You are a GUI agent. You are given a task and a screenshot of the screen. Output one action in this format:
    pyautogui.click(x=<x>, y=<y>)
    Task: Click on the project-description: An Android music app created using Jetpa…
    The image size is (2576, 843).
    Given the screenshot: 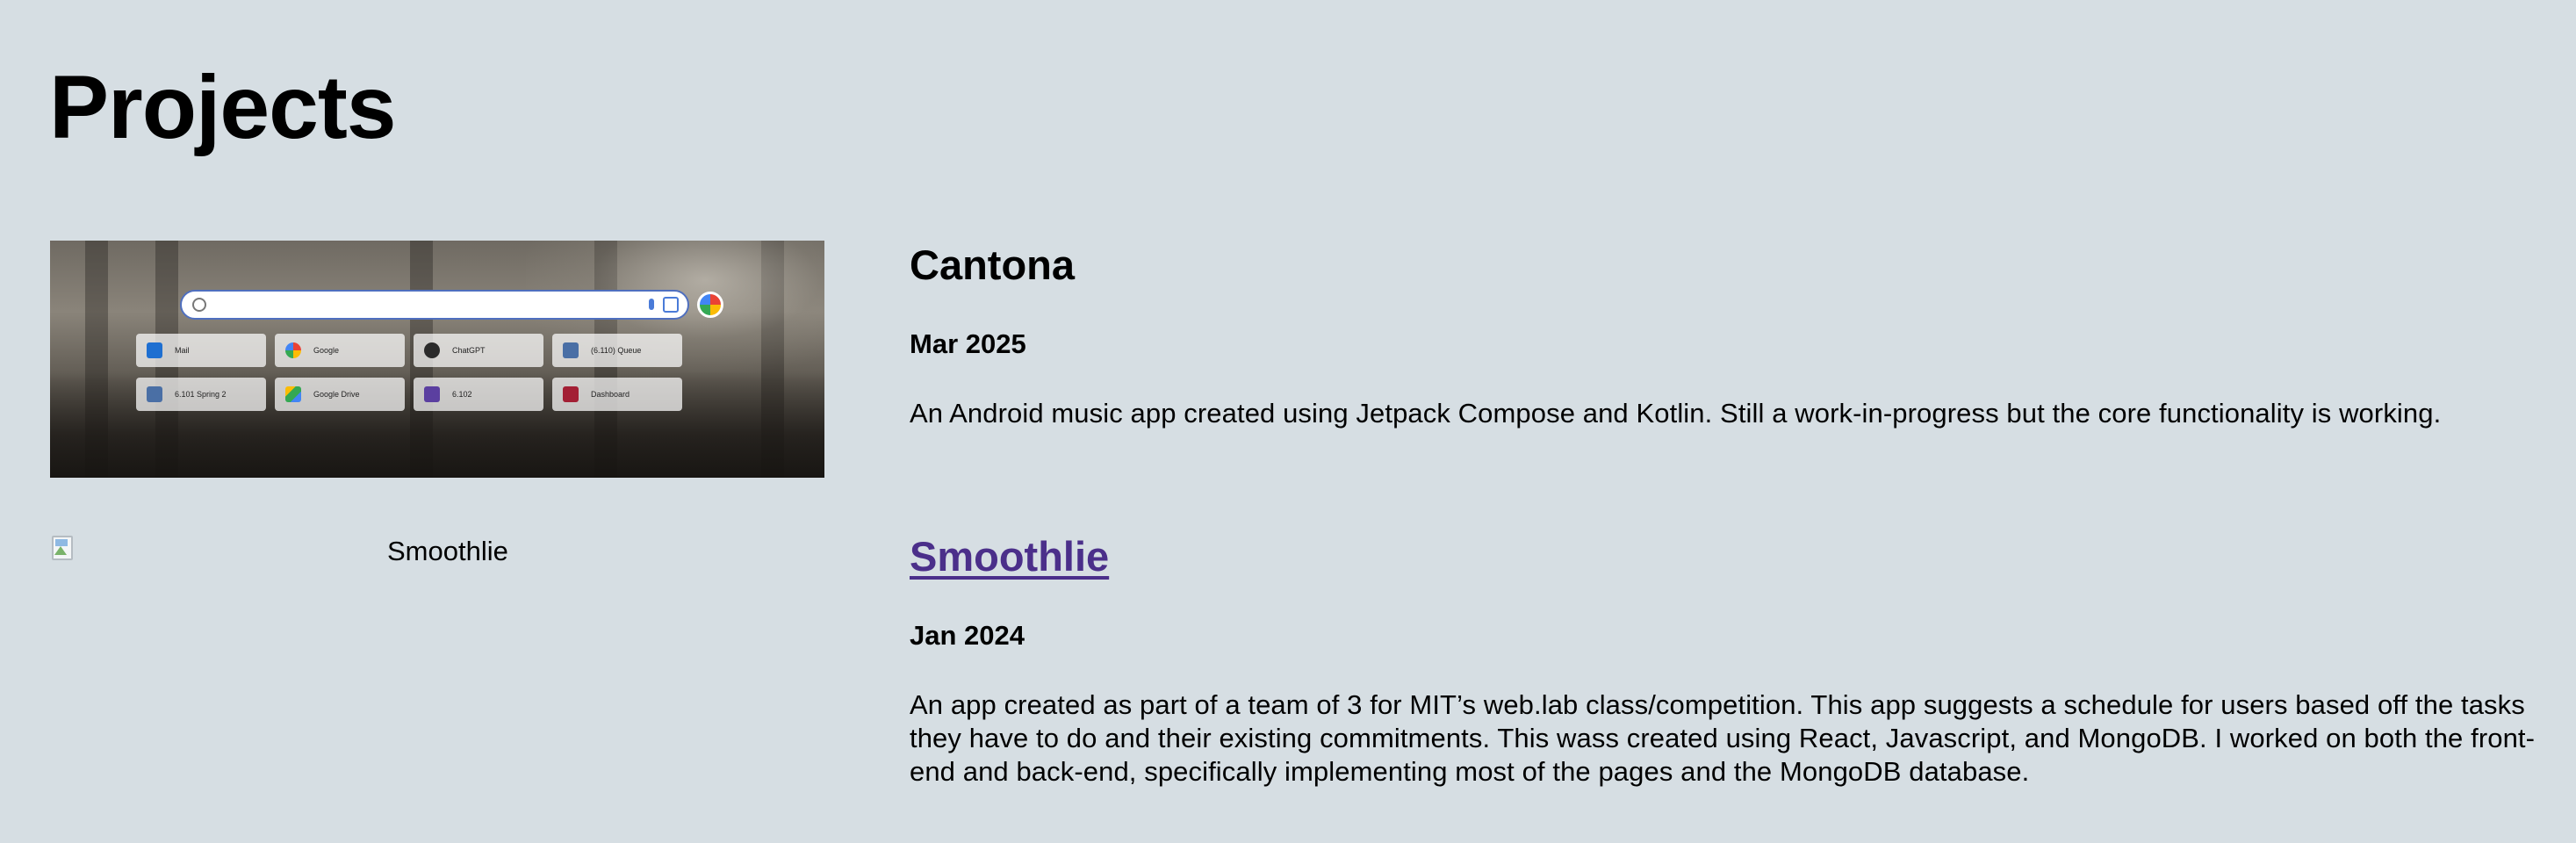 What is the action you would take?
    pyautogui.click(x=1676, y=414)
    